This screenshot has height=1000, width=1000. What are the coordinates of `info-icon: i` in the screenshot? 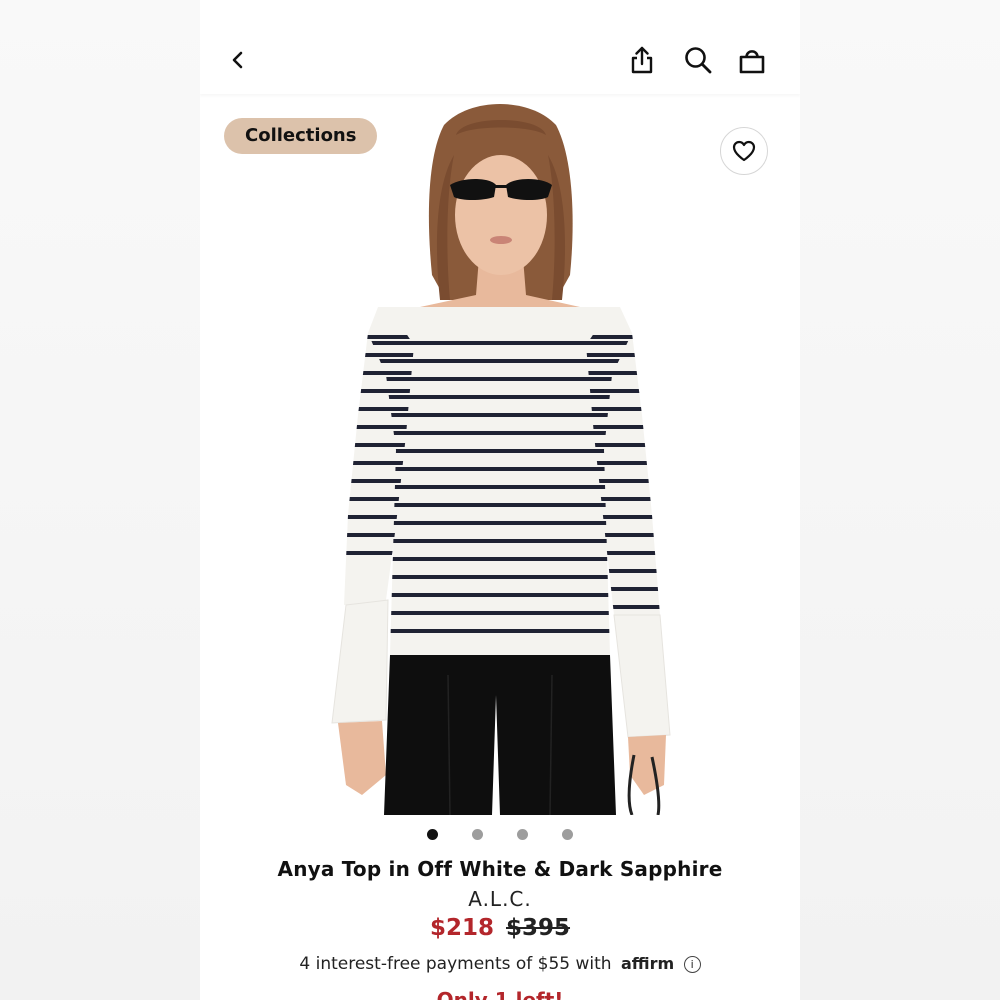 It's located at (692, 964).